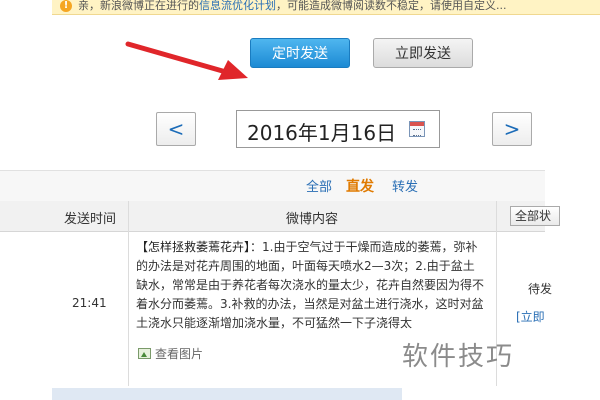 Image resolution: width=600 pixels, height=400 pixels. What do you see at coordinates (512, 129) in the screenshot?
I see `next-day-button: >` at bounding box center [512, 129].